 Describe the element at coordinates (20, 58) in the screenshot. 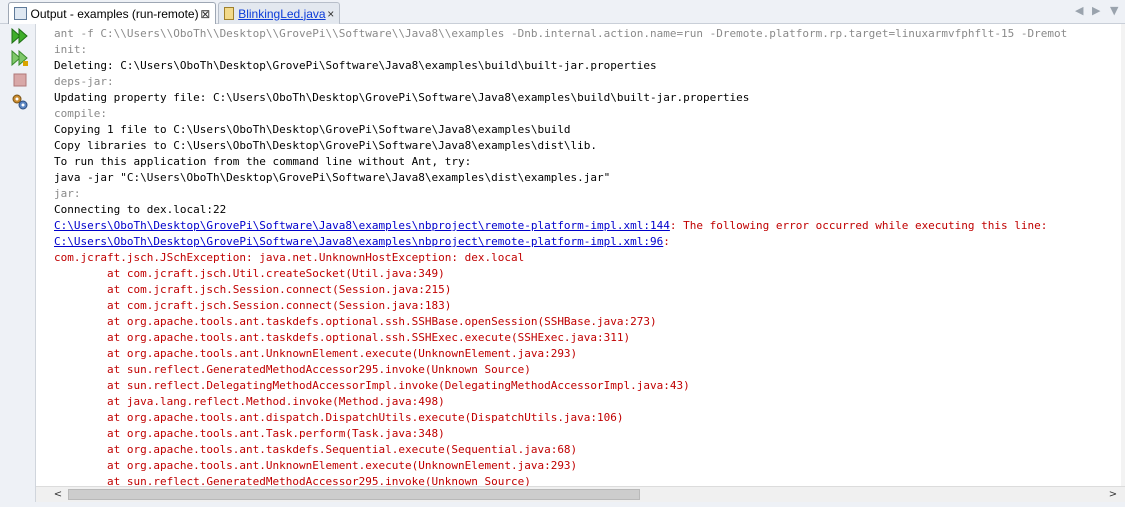

I see `rerun-with-options-icon` at that location.